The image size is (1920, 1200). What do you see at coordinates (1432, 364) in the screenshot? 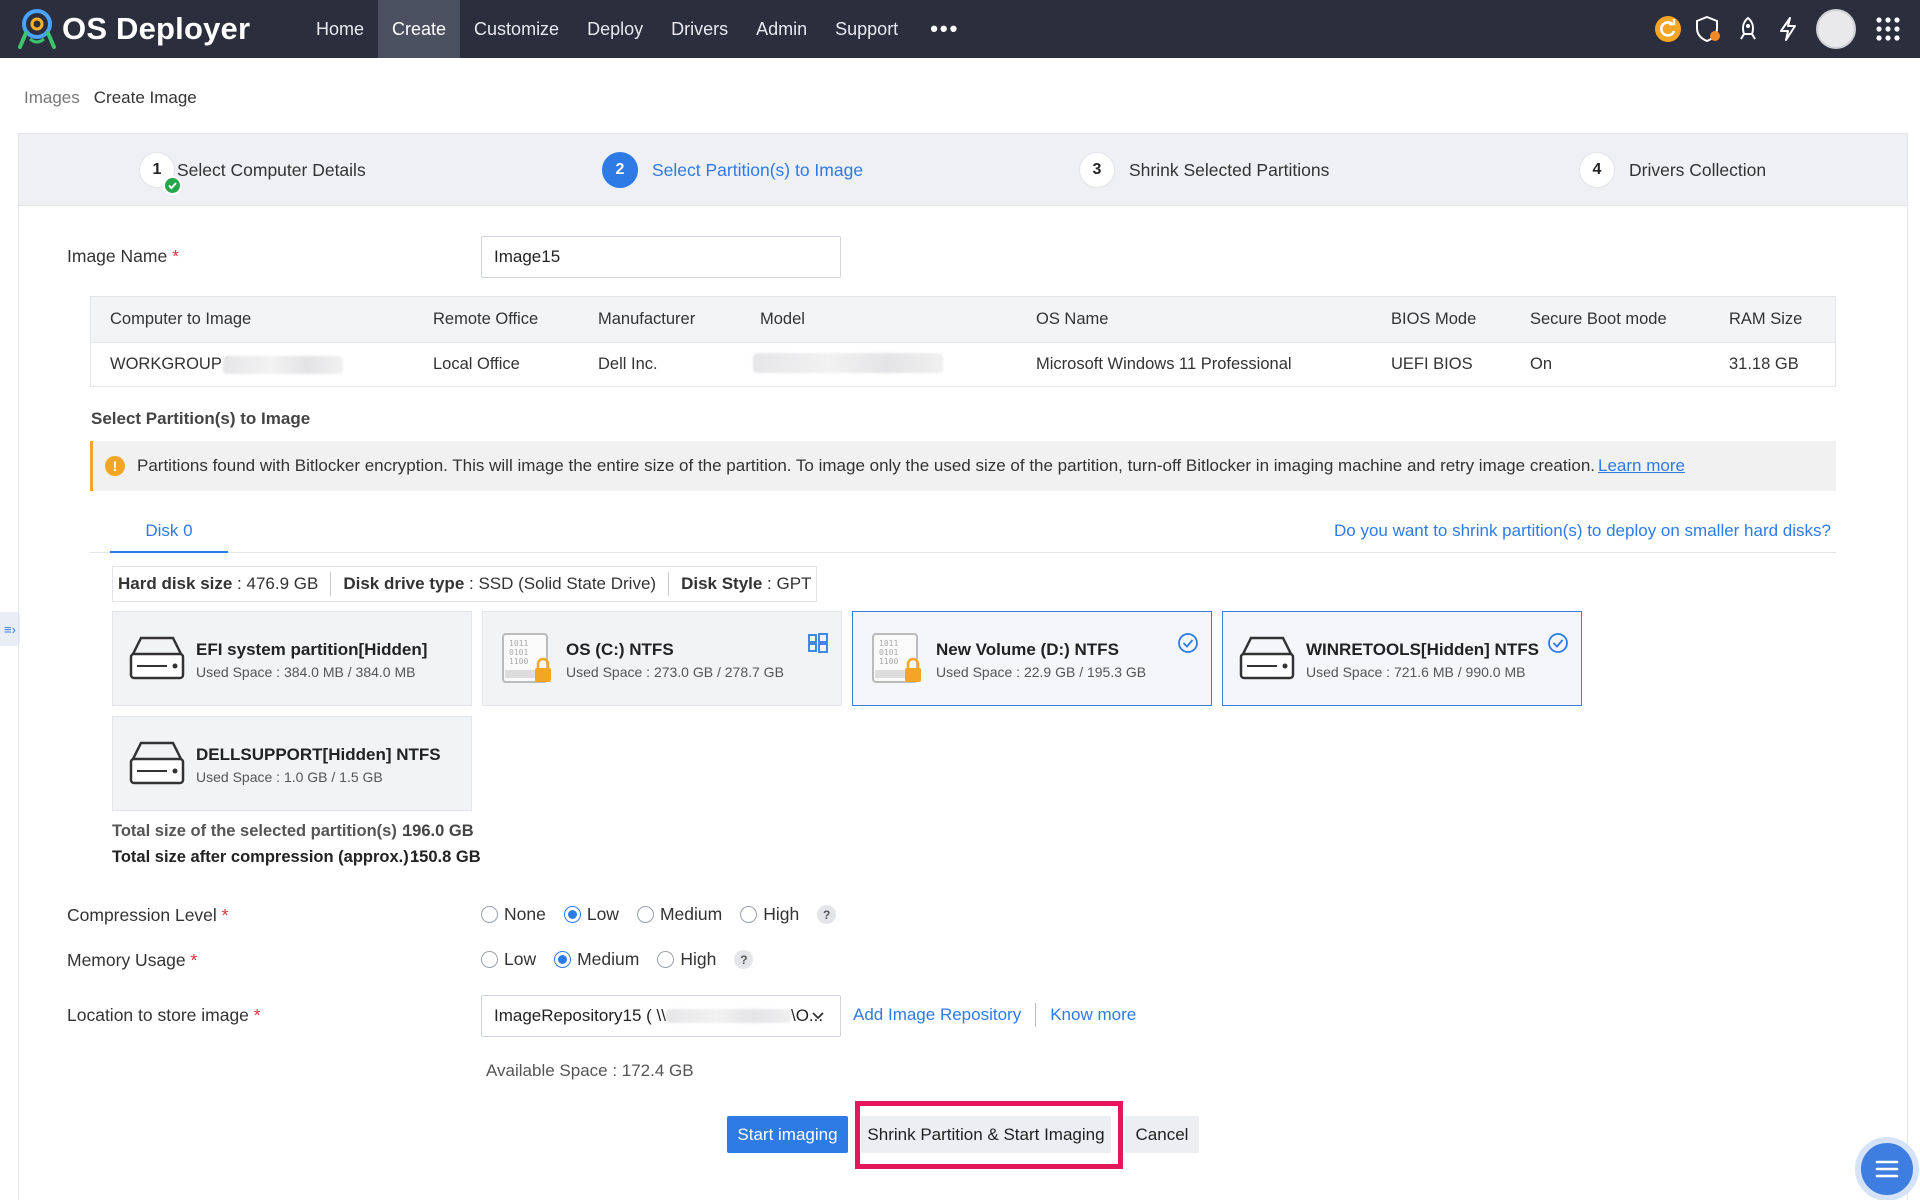
I see `cell-bios-mode: UEFI BIOS` at bounding box center [1432, 364].